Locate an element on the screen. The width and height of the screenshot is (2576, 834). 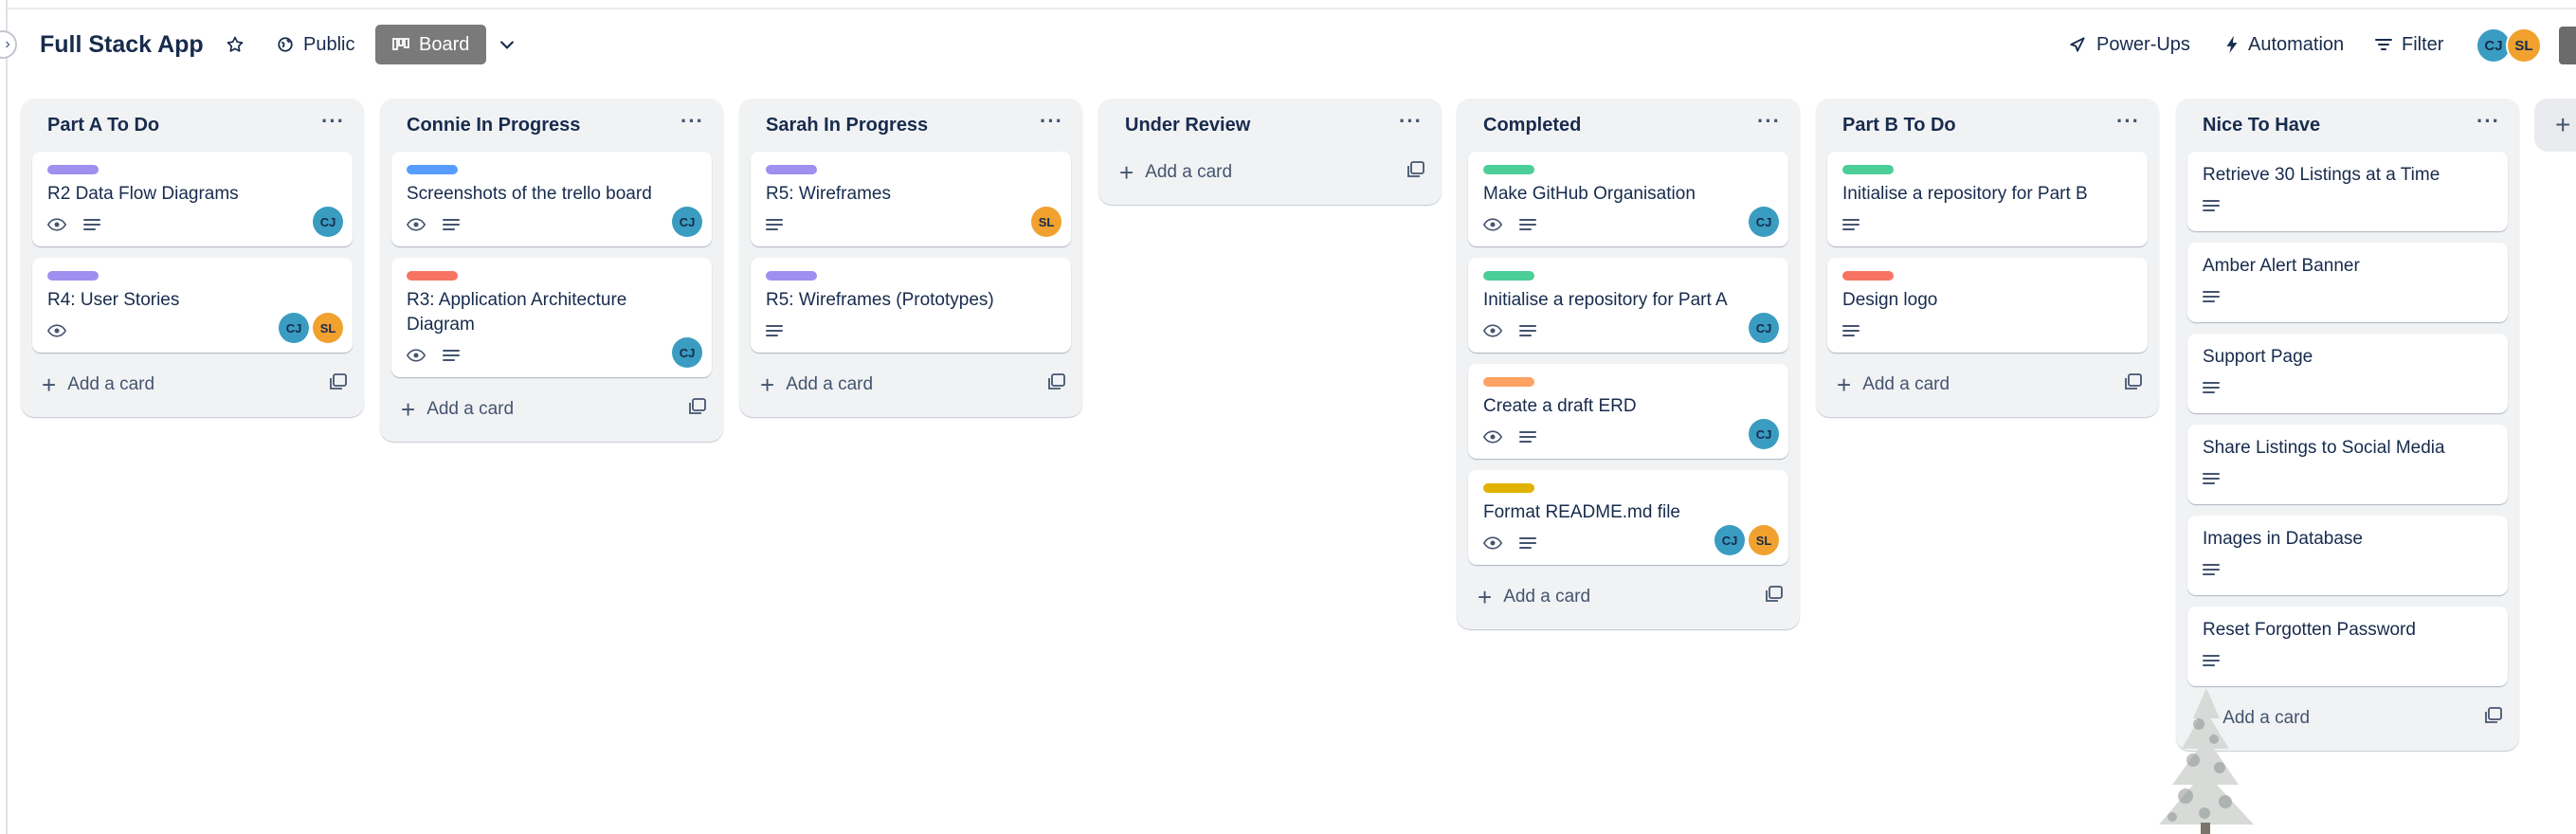
list-title: Part B To Do is located at coordinates (1899, 126).